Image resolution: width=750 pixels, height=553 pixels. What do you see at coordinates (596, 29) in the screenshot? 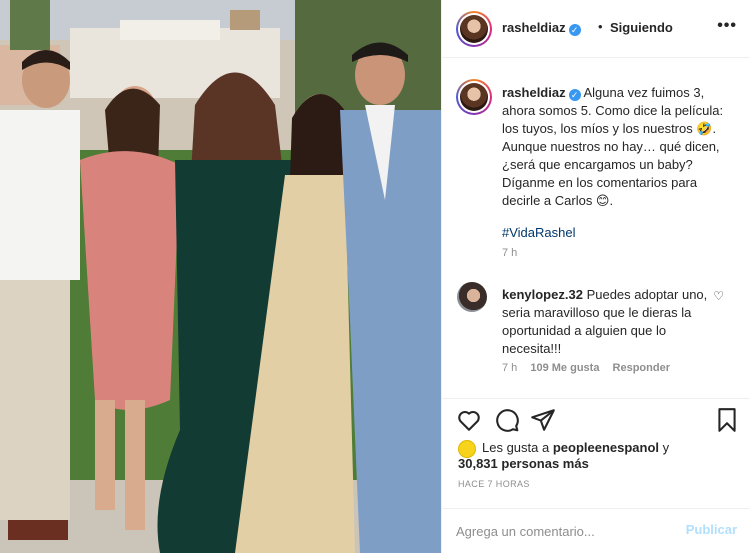
I see `post-header: rasheldiaz ✓ • Siguiendo •••` at bounding box center [596, 29].